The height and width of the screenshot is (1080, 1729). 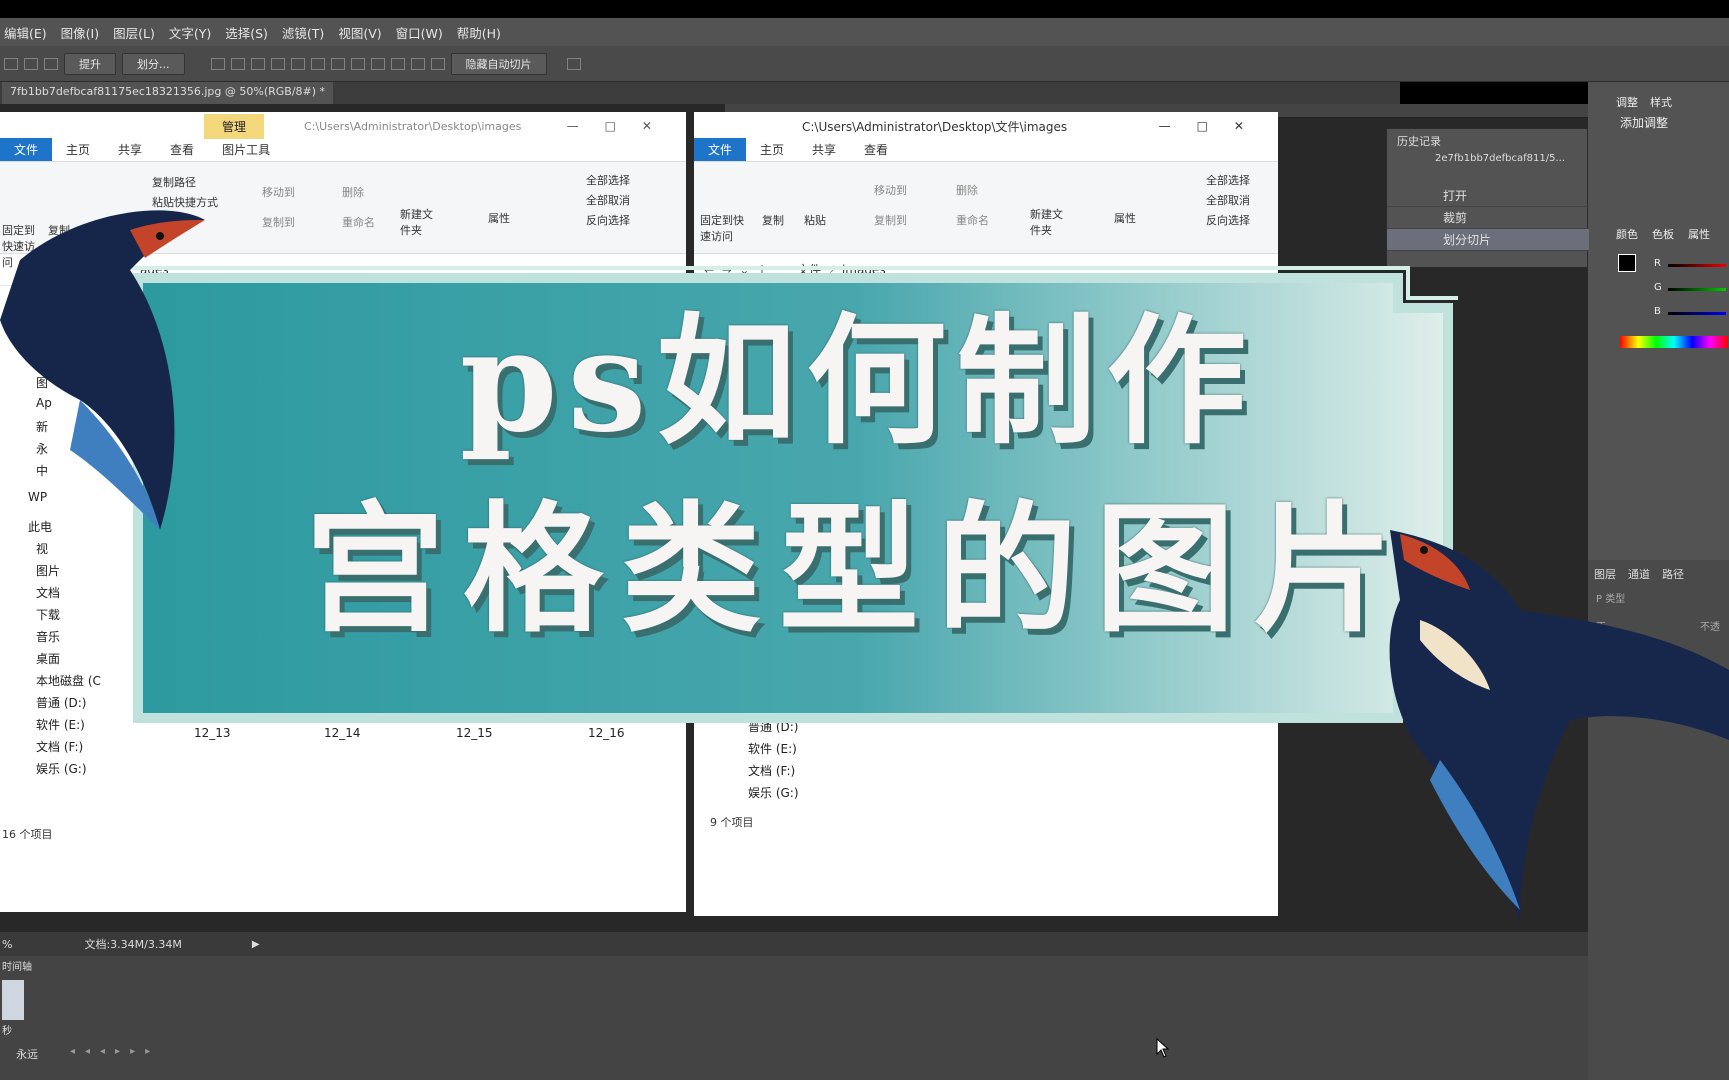 What do you see at coordinates (303, 32) in the screenshot?
I see `menu-filter: 滤镜(T)` at bounding box center [303, 32].